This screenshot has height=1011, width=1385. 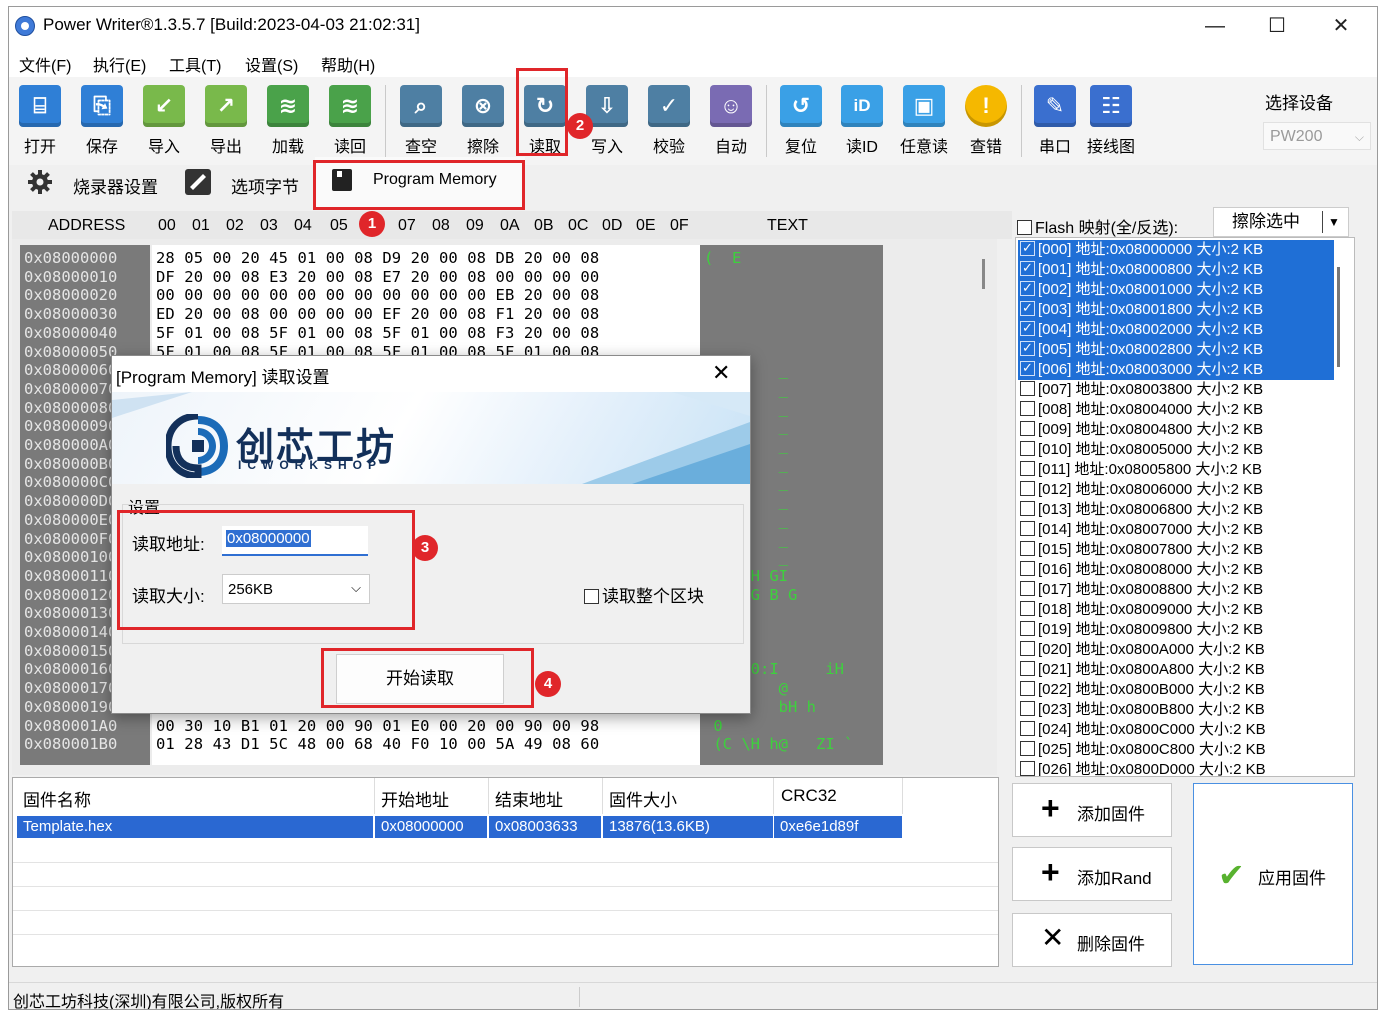 What do you see at coordinates (40, 121) in the screenshot?
I see `open-button: ⌸ 打开` at bounding box center [40, 121].